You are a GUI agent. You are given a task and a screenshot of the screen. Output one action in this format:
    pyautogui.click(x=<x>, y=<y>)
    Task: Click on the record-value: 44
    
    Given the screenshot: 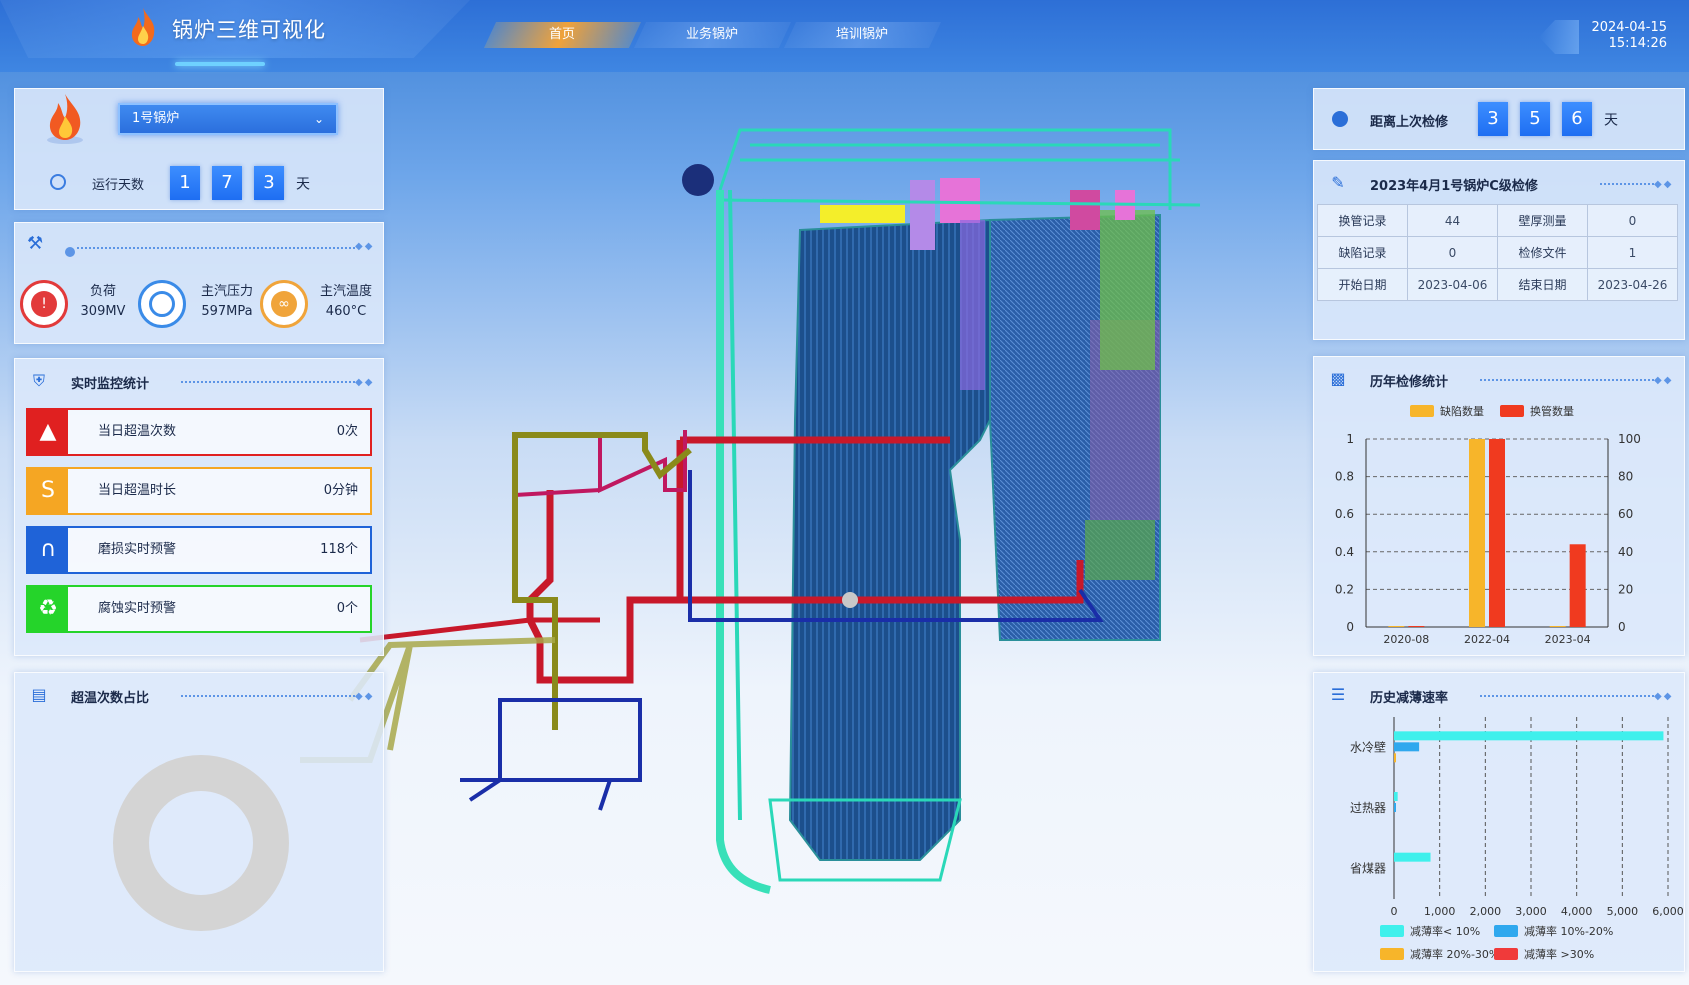 What is the action you would take?
    pyautogui.click(x=1452, y=220)
    